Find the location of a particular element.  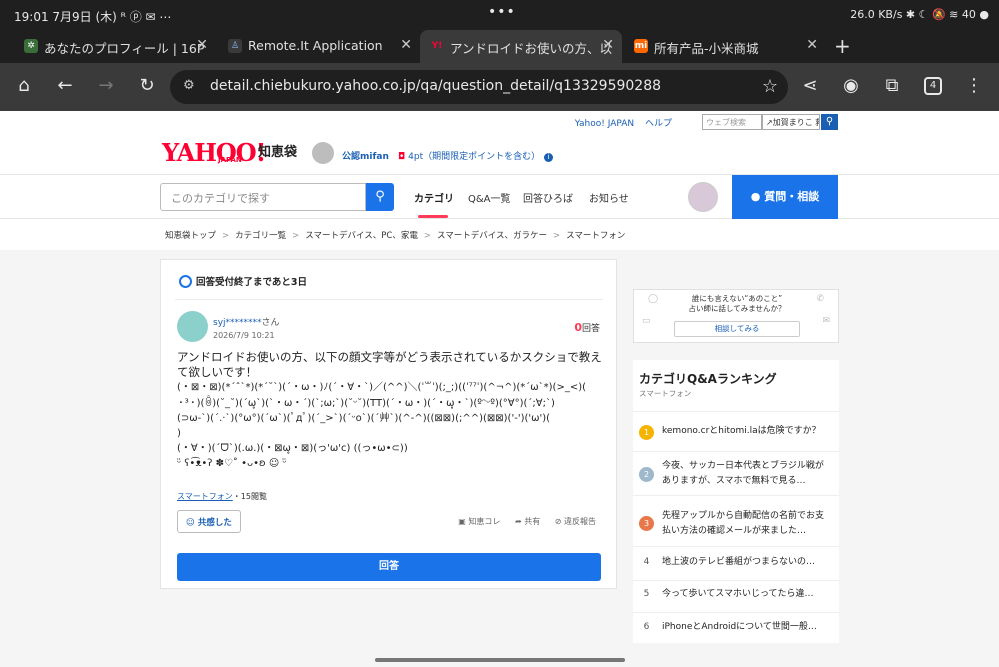

yahoo-japan-link: Yahoo! JAPAN is located at coordinates (604, 124).